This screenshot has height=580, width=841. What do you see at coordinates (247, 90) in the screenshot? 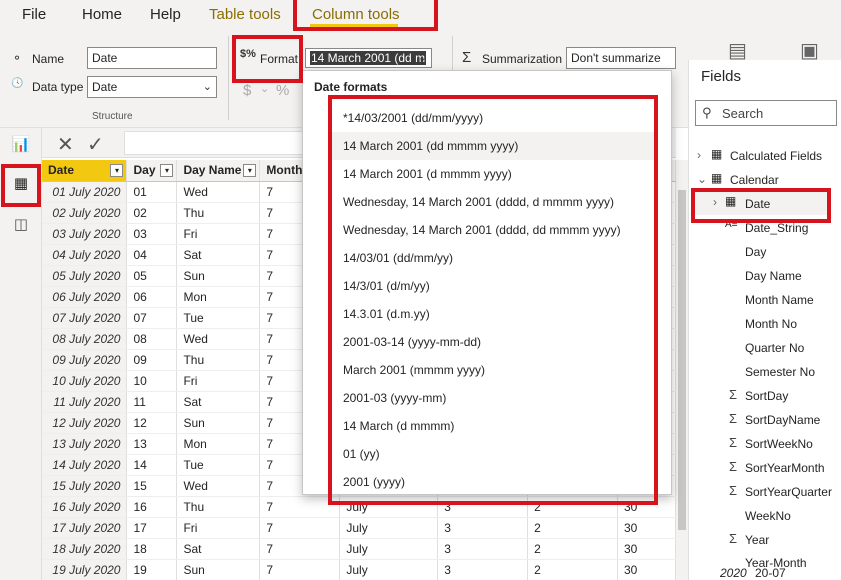
I see `currency-button: $` at bounding box center [247, 90].